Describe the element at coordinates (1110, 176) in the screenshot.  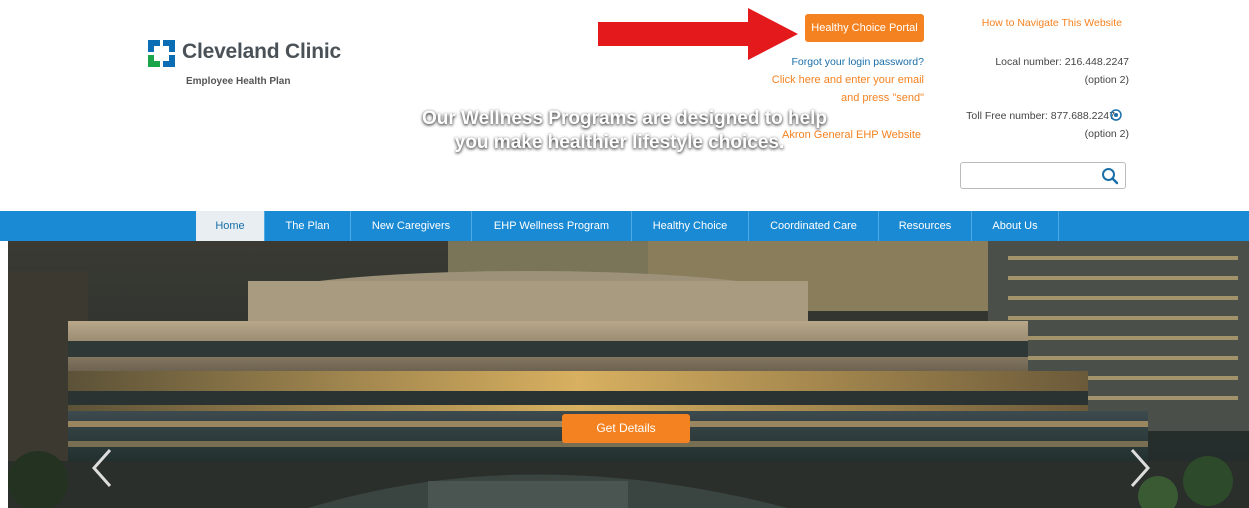
I see `search-icon` at that location.